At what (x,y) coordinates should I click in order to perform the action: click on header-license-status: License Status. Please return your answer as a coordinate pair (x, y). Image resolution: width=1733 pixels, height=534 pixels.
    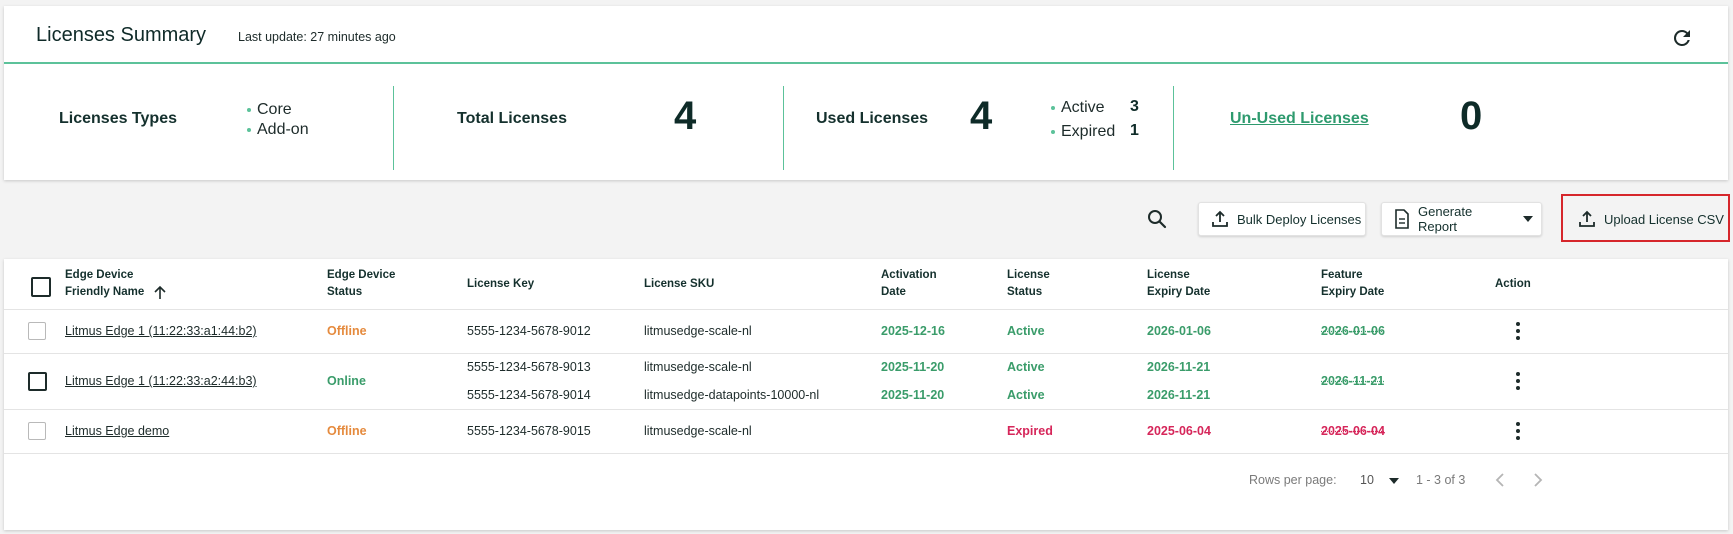
    Looking at the image, I should click on (1028, 284).